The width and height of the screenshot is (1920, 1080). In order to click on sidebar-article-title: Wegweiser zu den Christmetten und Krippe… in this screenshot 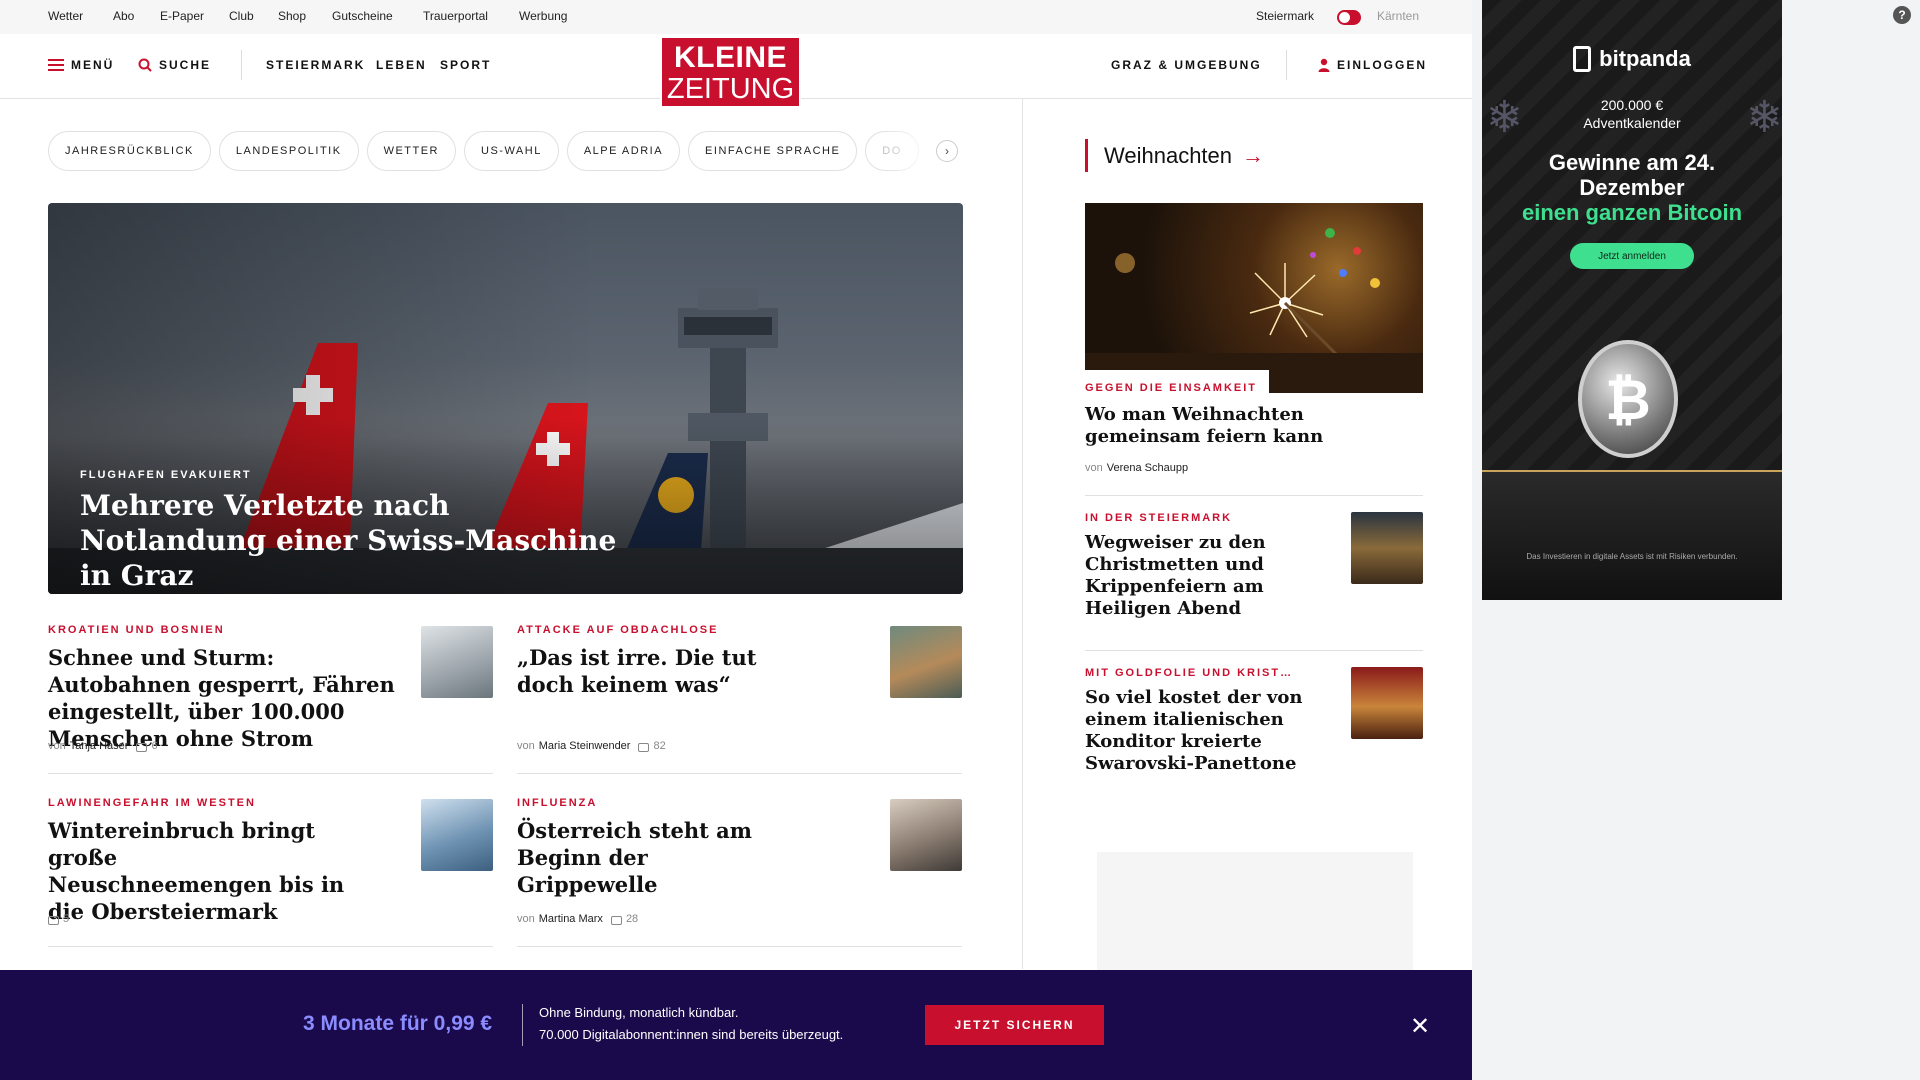, I will do `click(1185, 576)`.